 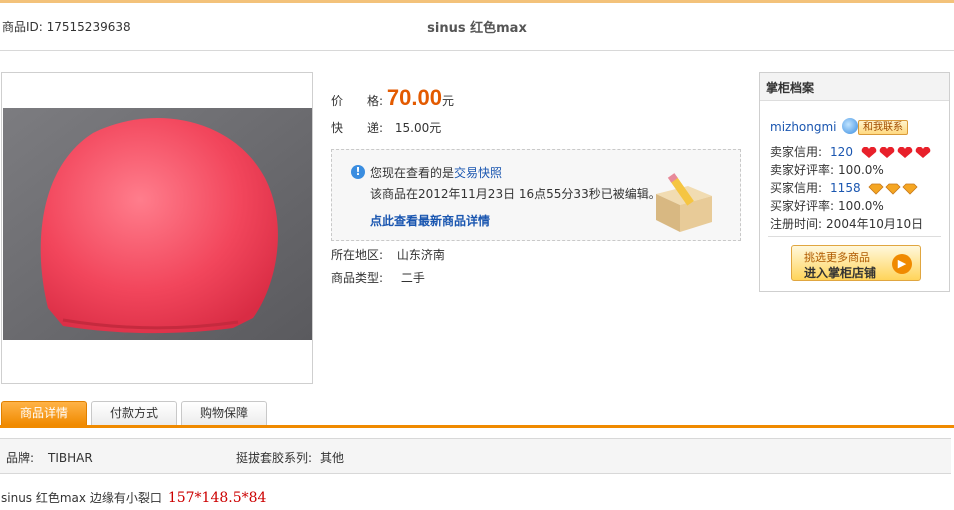 I want to click on shop-button-label: 进入掌柜店铺, so click(x=840, y=273).